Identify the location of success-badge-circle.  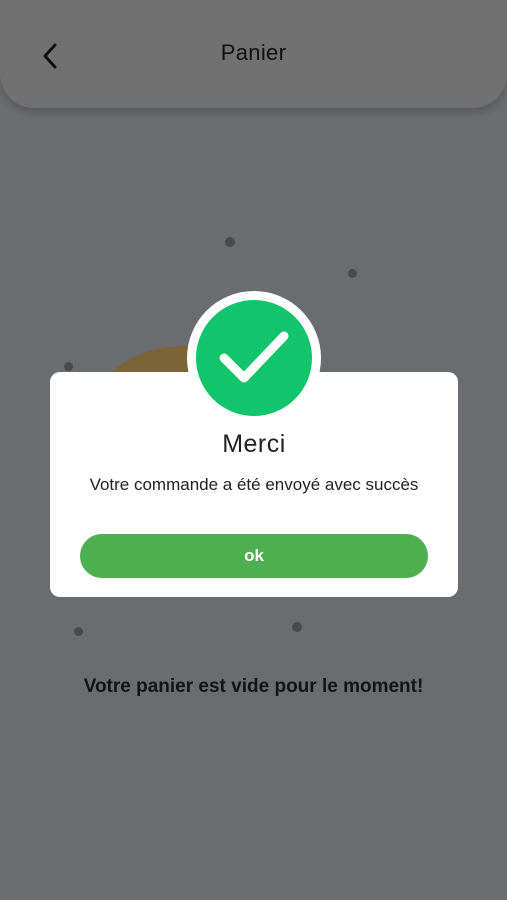
(254, 358).